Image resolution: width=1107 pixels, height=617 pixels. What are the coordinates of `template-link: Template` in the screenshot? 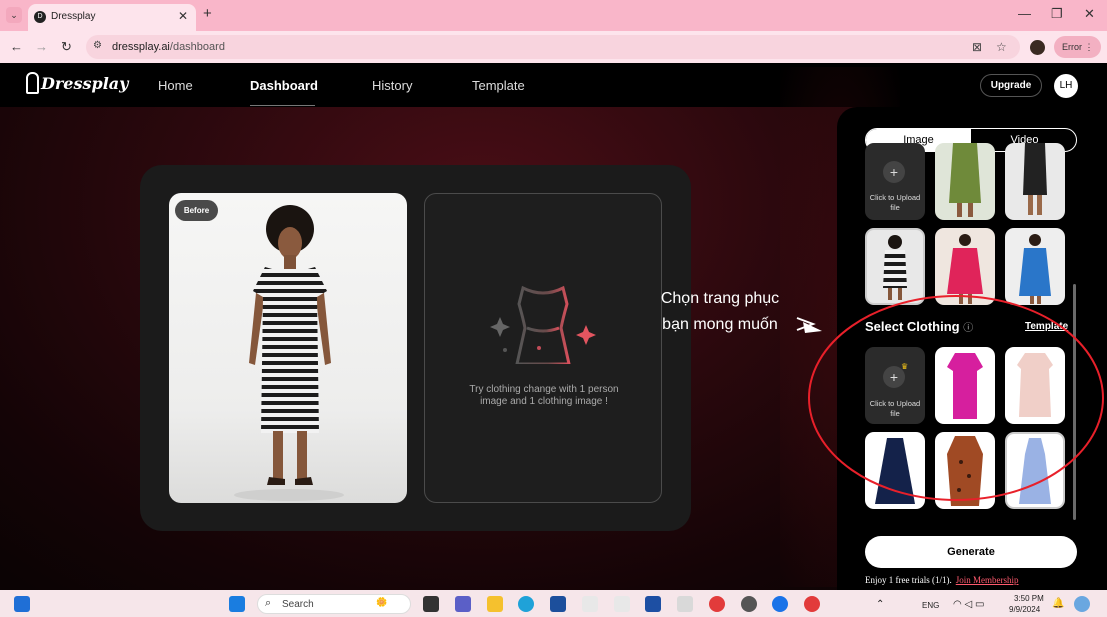 It's located at (1046, 326).